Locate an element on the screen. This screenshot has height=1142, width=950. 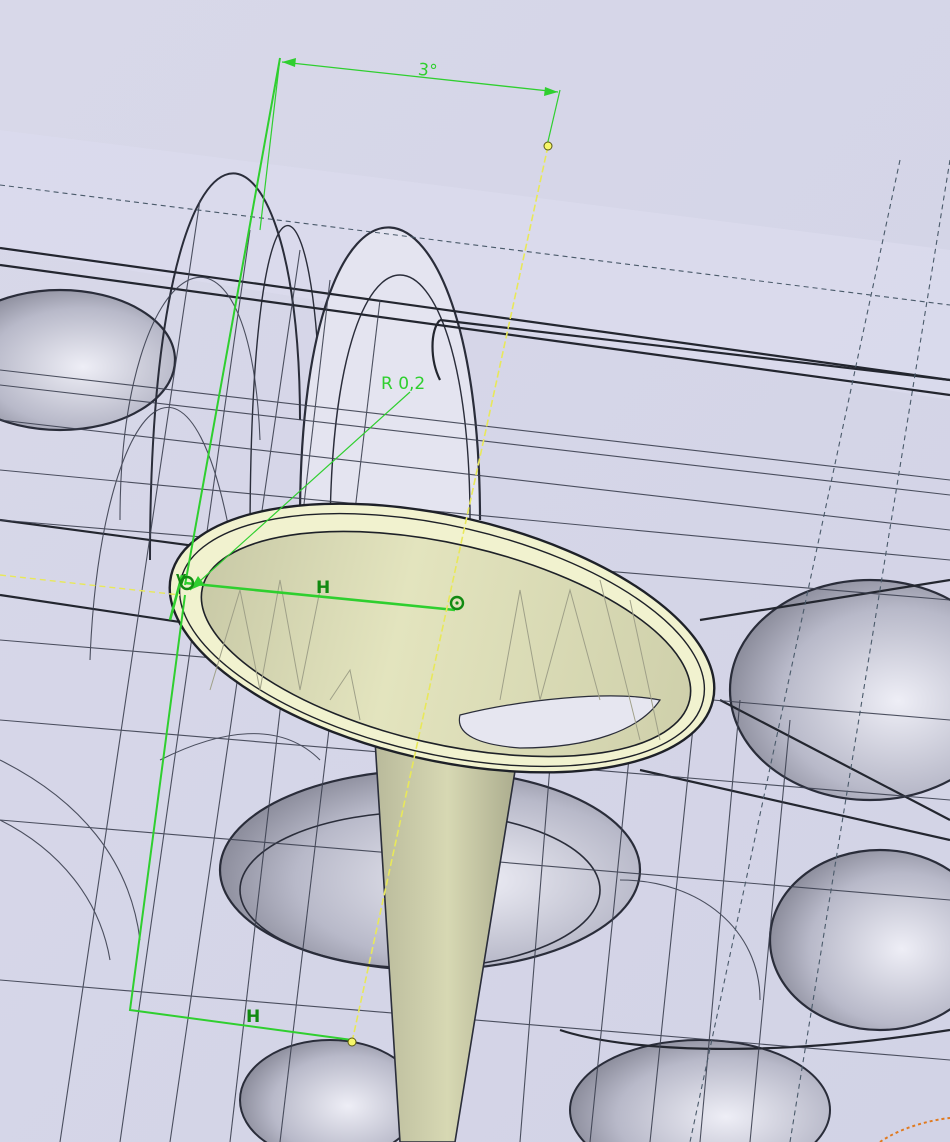
axis-endpoint-bottom is located at coordinates (352, 1042).